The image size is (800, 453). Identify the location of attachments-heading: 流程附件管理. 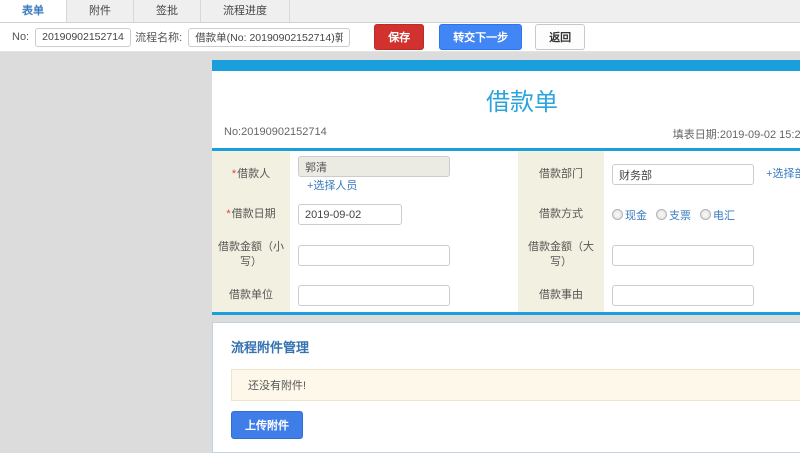
(270, 347).